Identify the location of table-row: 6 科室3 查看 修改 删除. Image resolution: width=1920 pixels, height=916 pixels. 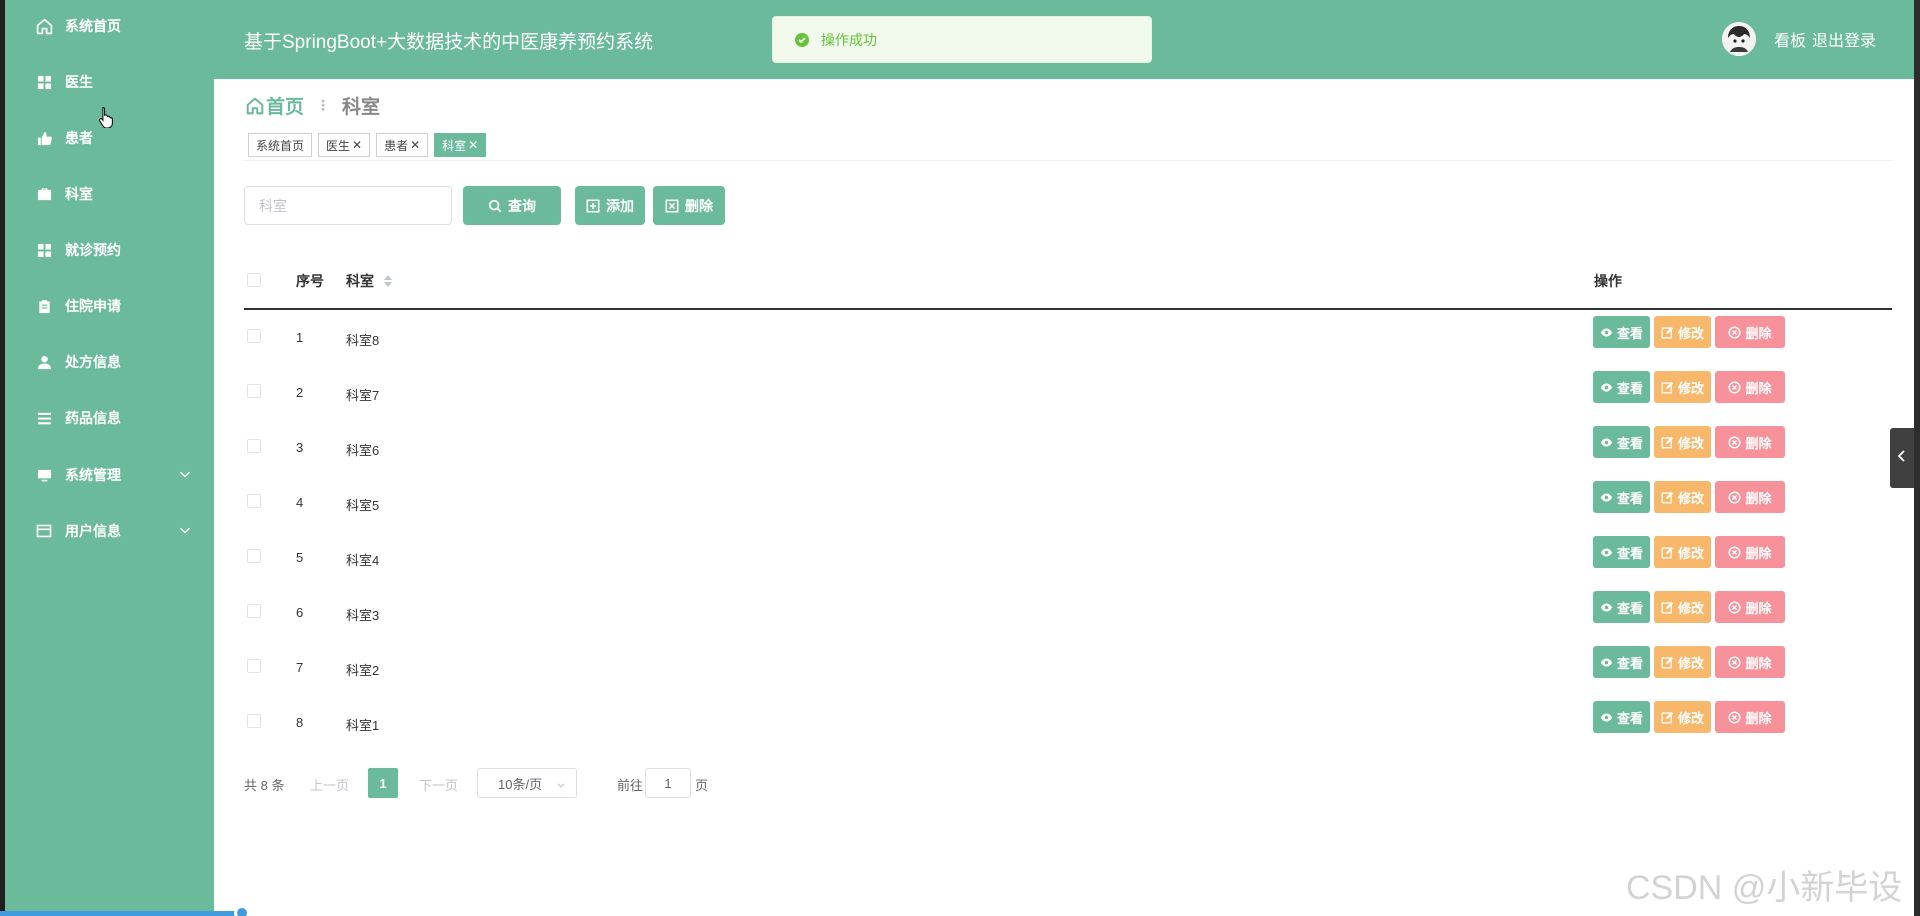
(1068, 612).